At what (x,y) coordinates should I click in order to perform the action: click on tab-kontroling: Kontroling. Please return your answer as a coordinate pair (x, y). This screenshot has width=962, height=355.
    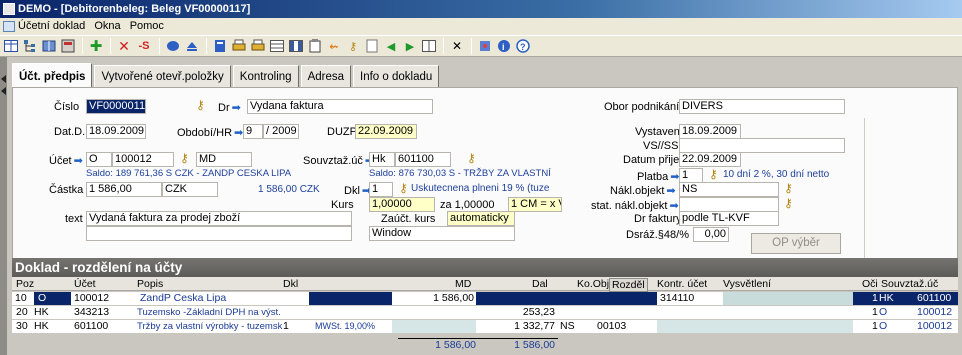
    Looking at the image, I should click on (265, 76).